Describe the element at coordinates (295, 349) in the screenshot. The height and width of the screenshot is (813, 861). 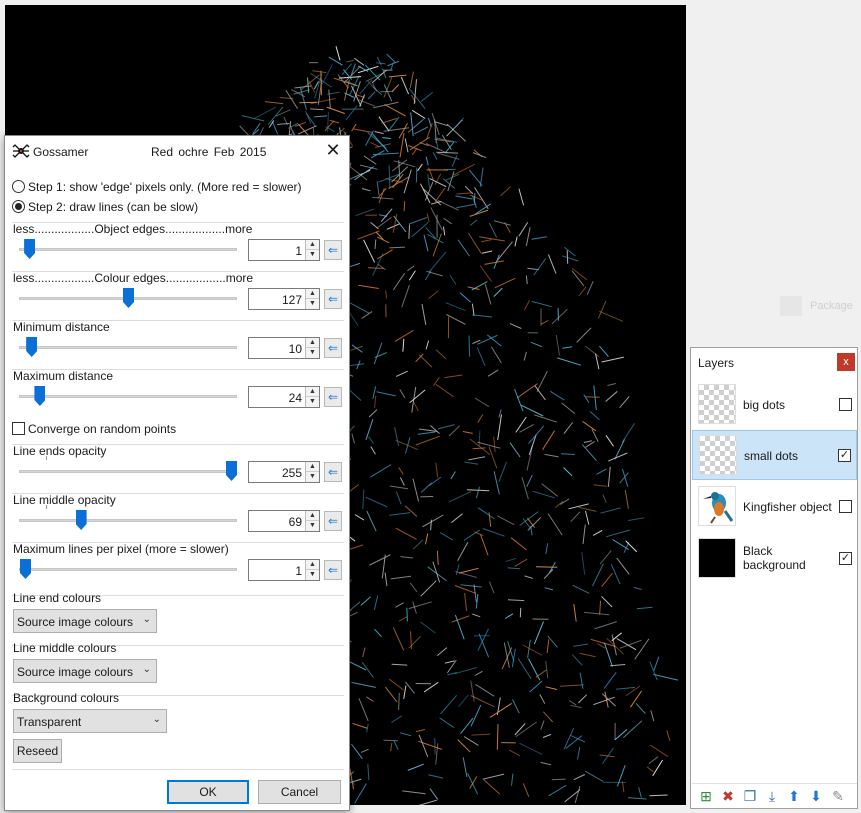
I see `spinner-value: 10` at that location.